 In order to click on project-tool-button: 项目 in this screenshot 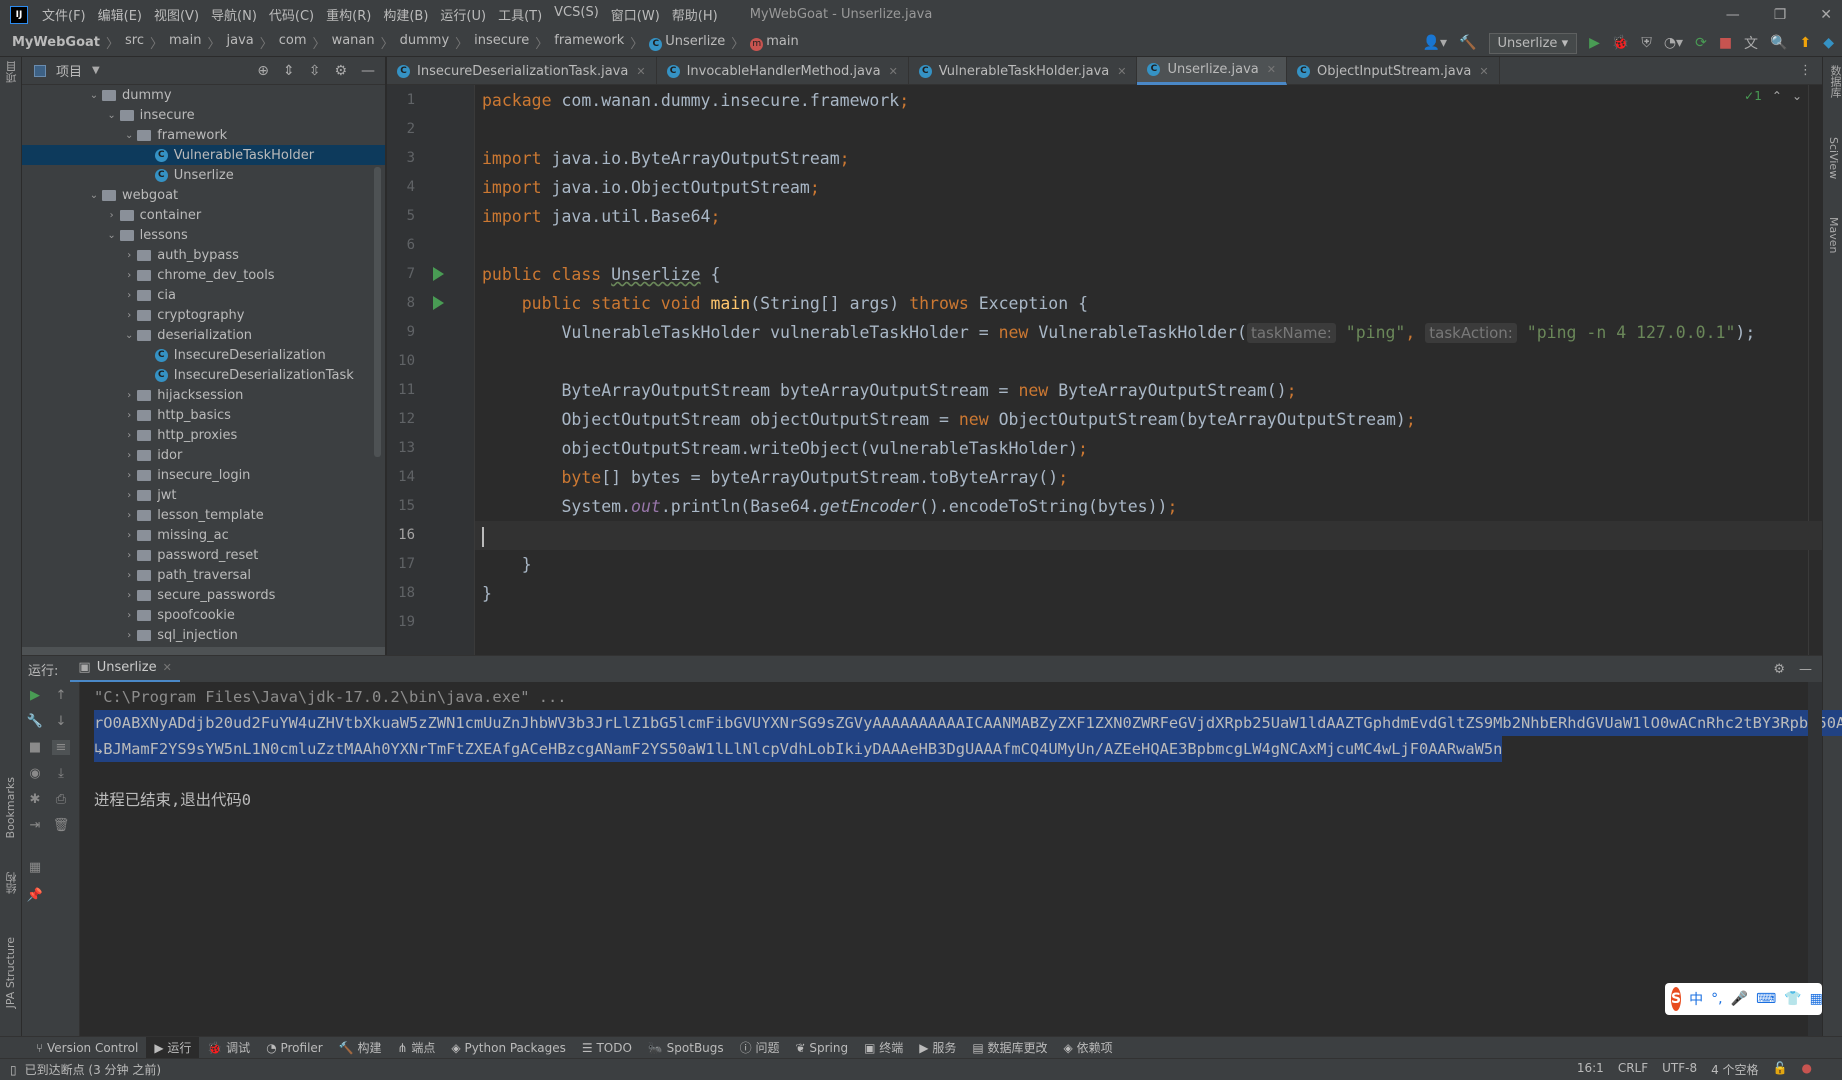, I will do `click(12, 72)`.